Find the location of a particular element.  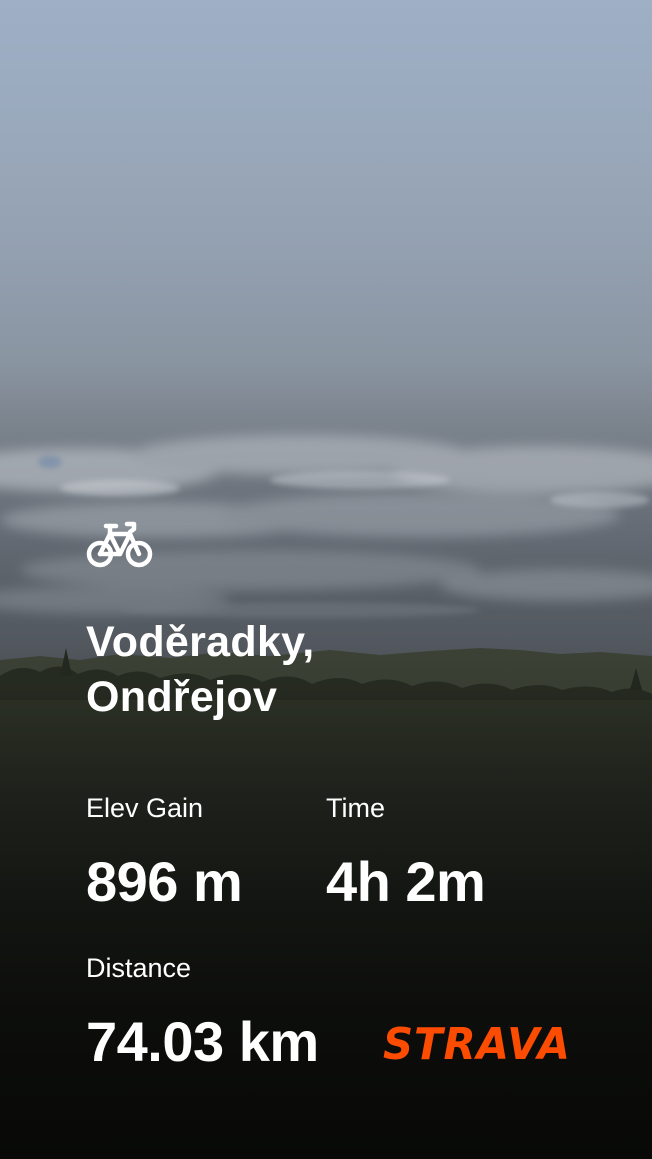

activity-title: Voděradky, Ondřejov is located at coordinates (346, 670).